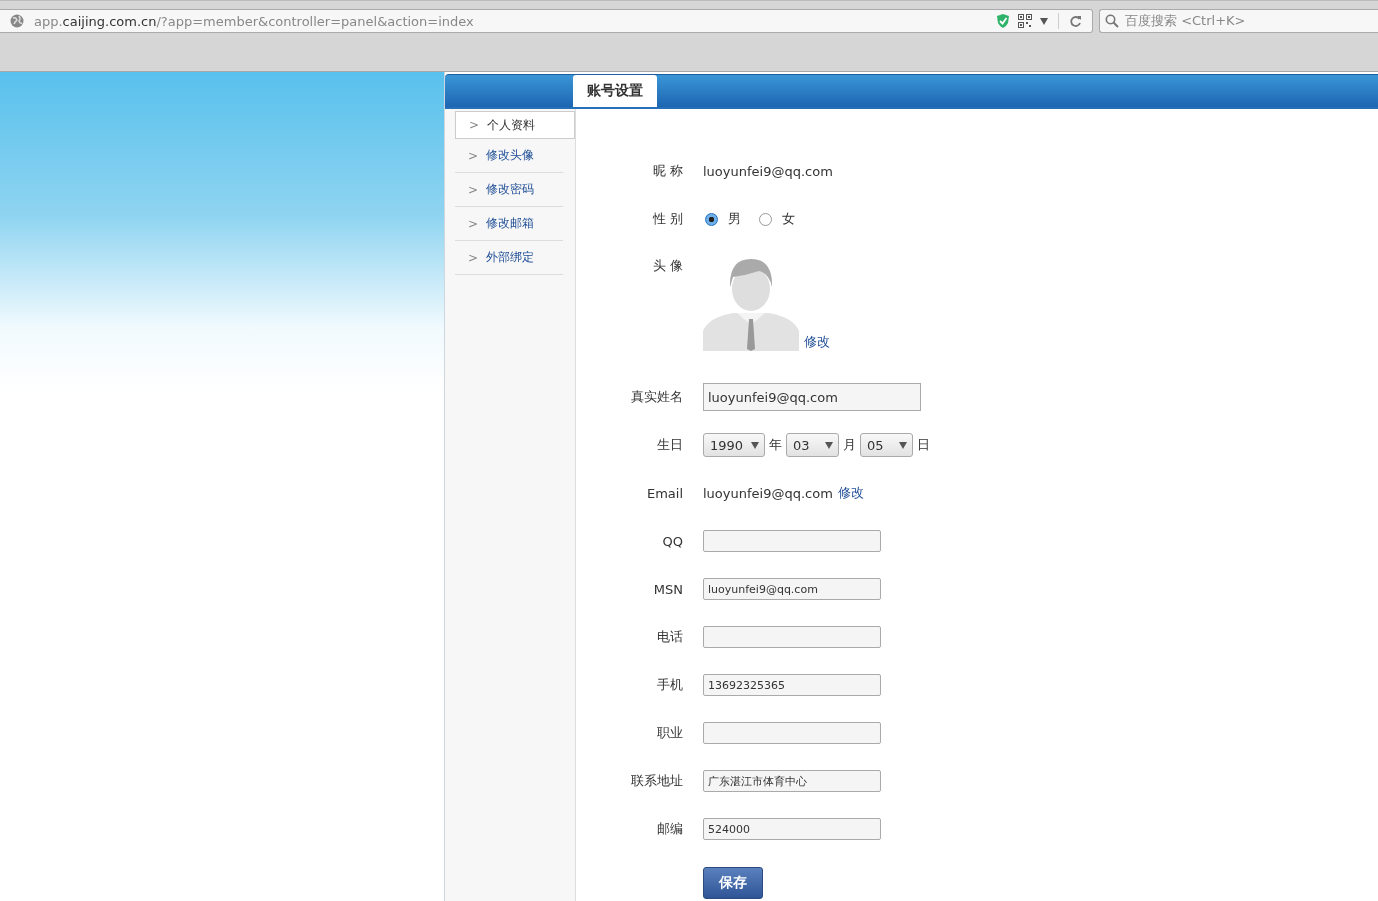 This screenshot has width=1378, height=901. I want to click on save-button: 保存, so click(733, 883).